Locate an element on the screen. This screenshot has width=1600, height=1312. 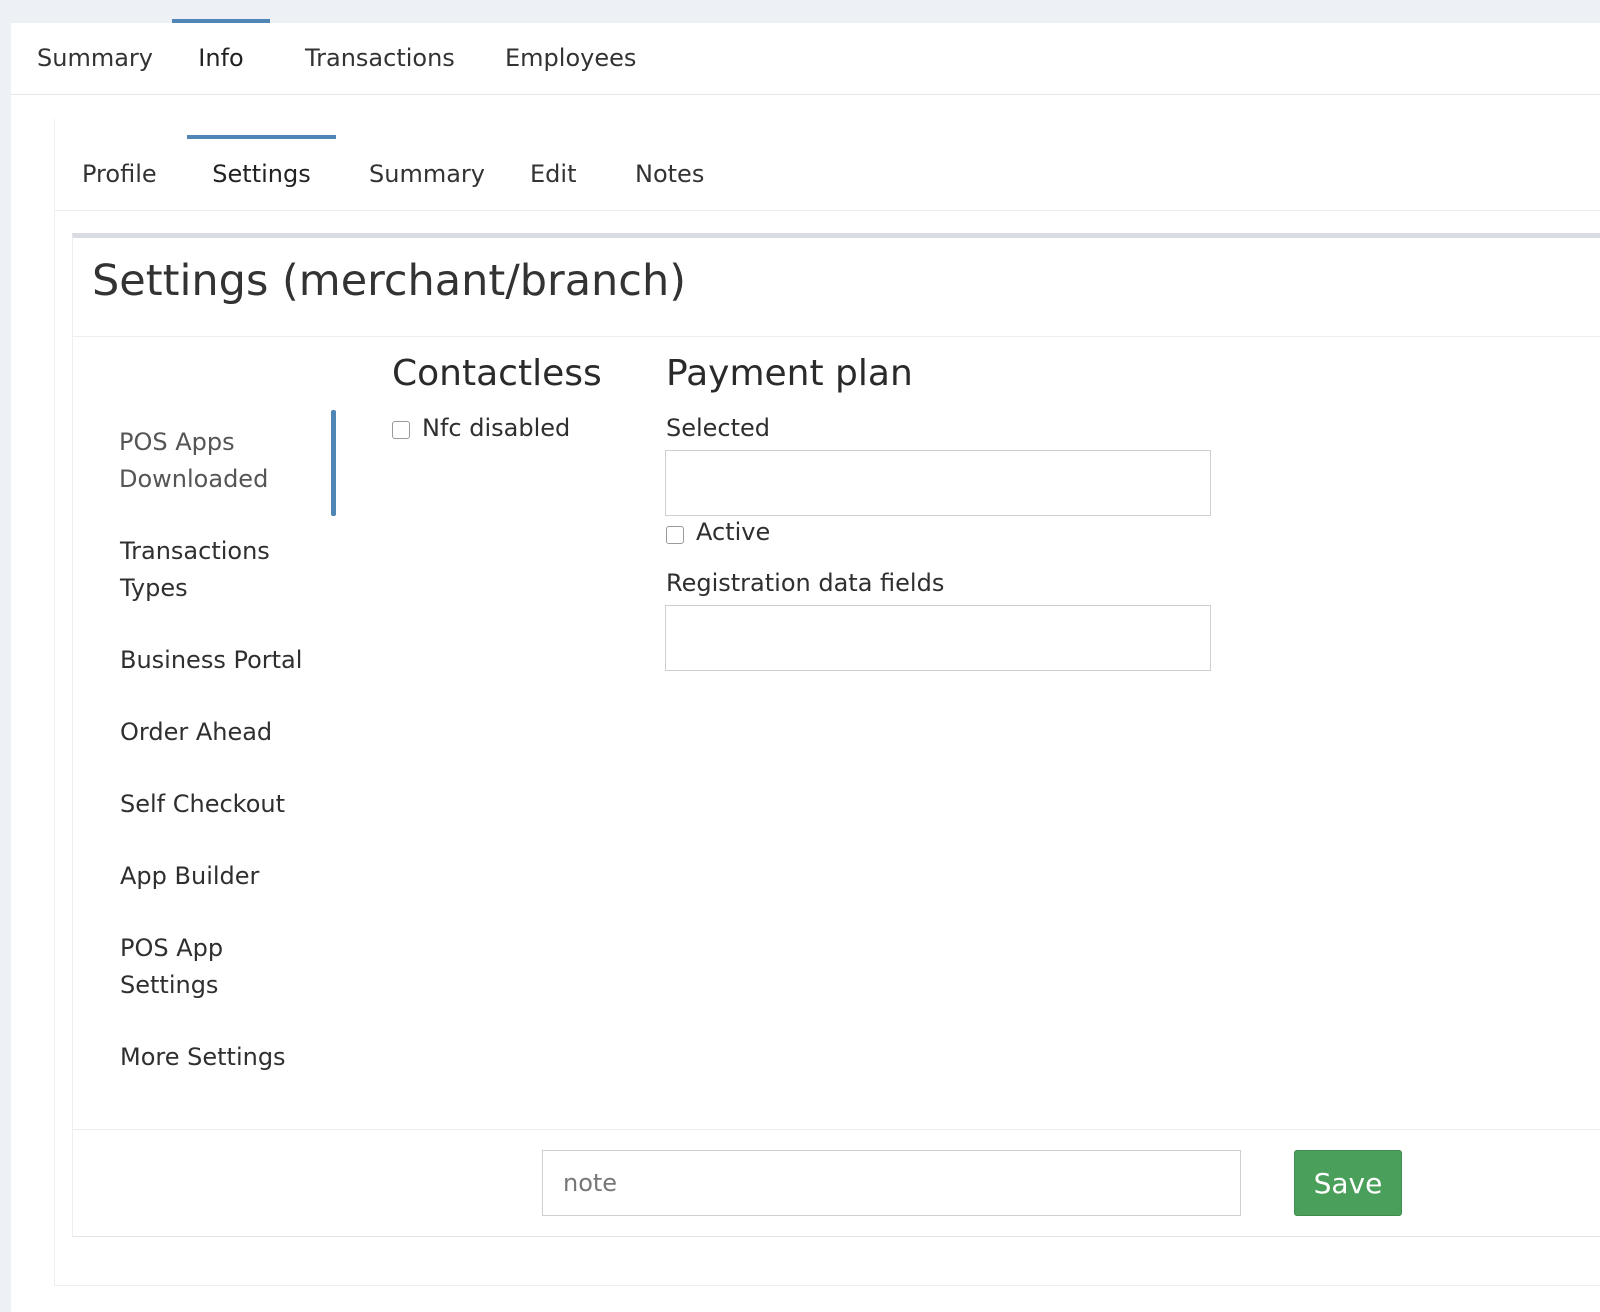
active-label: Active is located at coordinates (733, 532).